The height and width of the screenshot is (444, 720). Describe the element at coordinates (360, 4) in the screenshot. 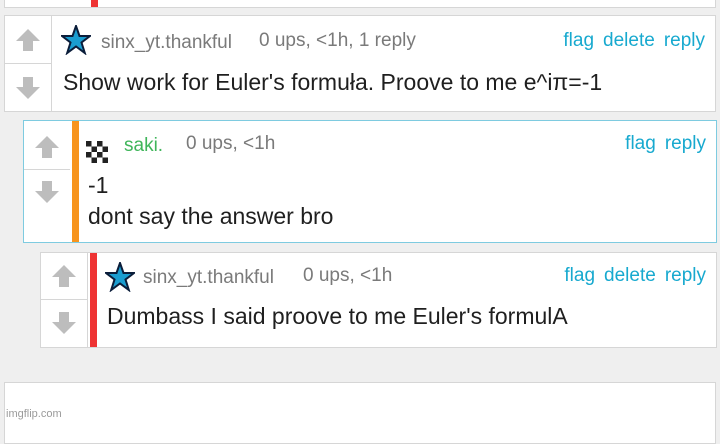

I see `previous-comment-card` at that location.